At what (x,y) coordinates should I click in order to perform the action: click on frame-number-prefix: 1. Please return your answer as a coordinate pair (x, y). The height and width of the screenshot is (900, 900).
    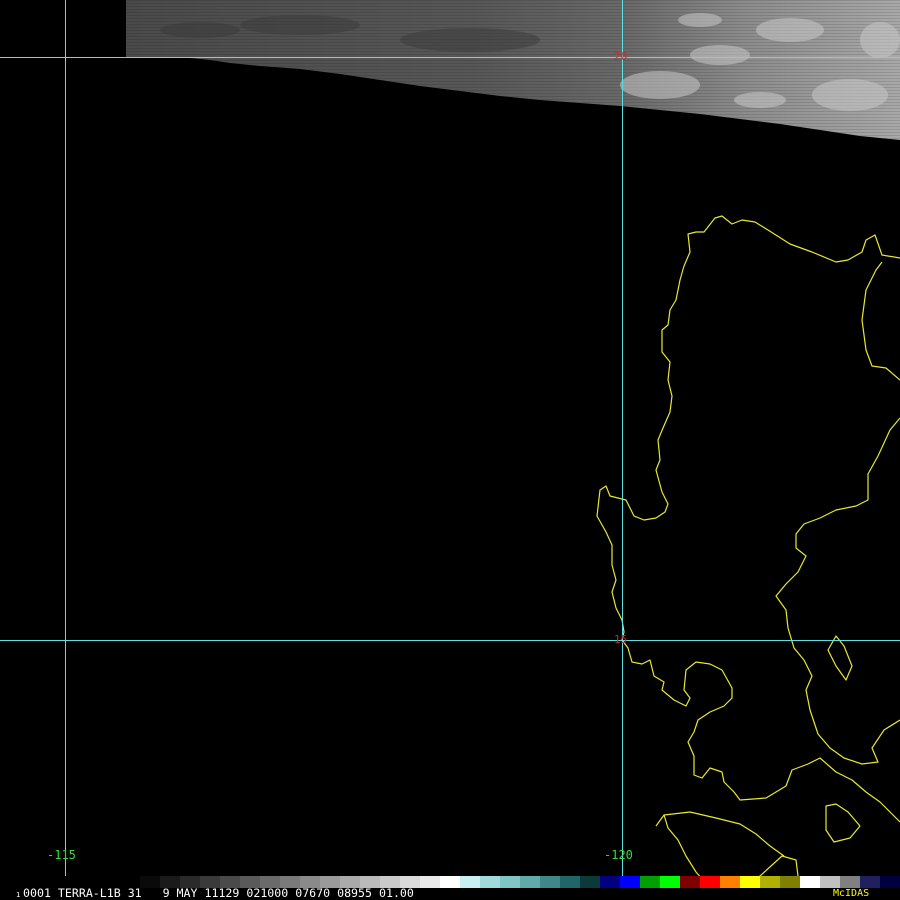
    Looking at the image, I should click on (18, 895).